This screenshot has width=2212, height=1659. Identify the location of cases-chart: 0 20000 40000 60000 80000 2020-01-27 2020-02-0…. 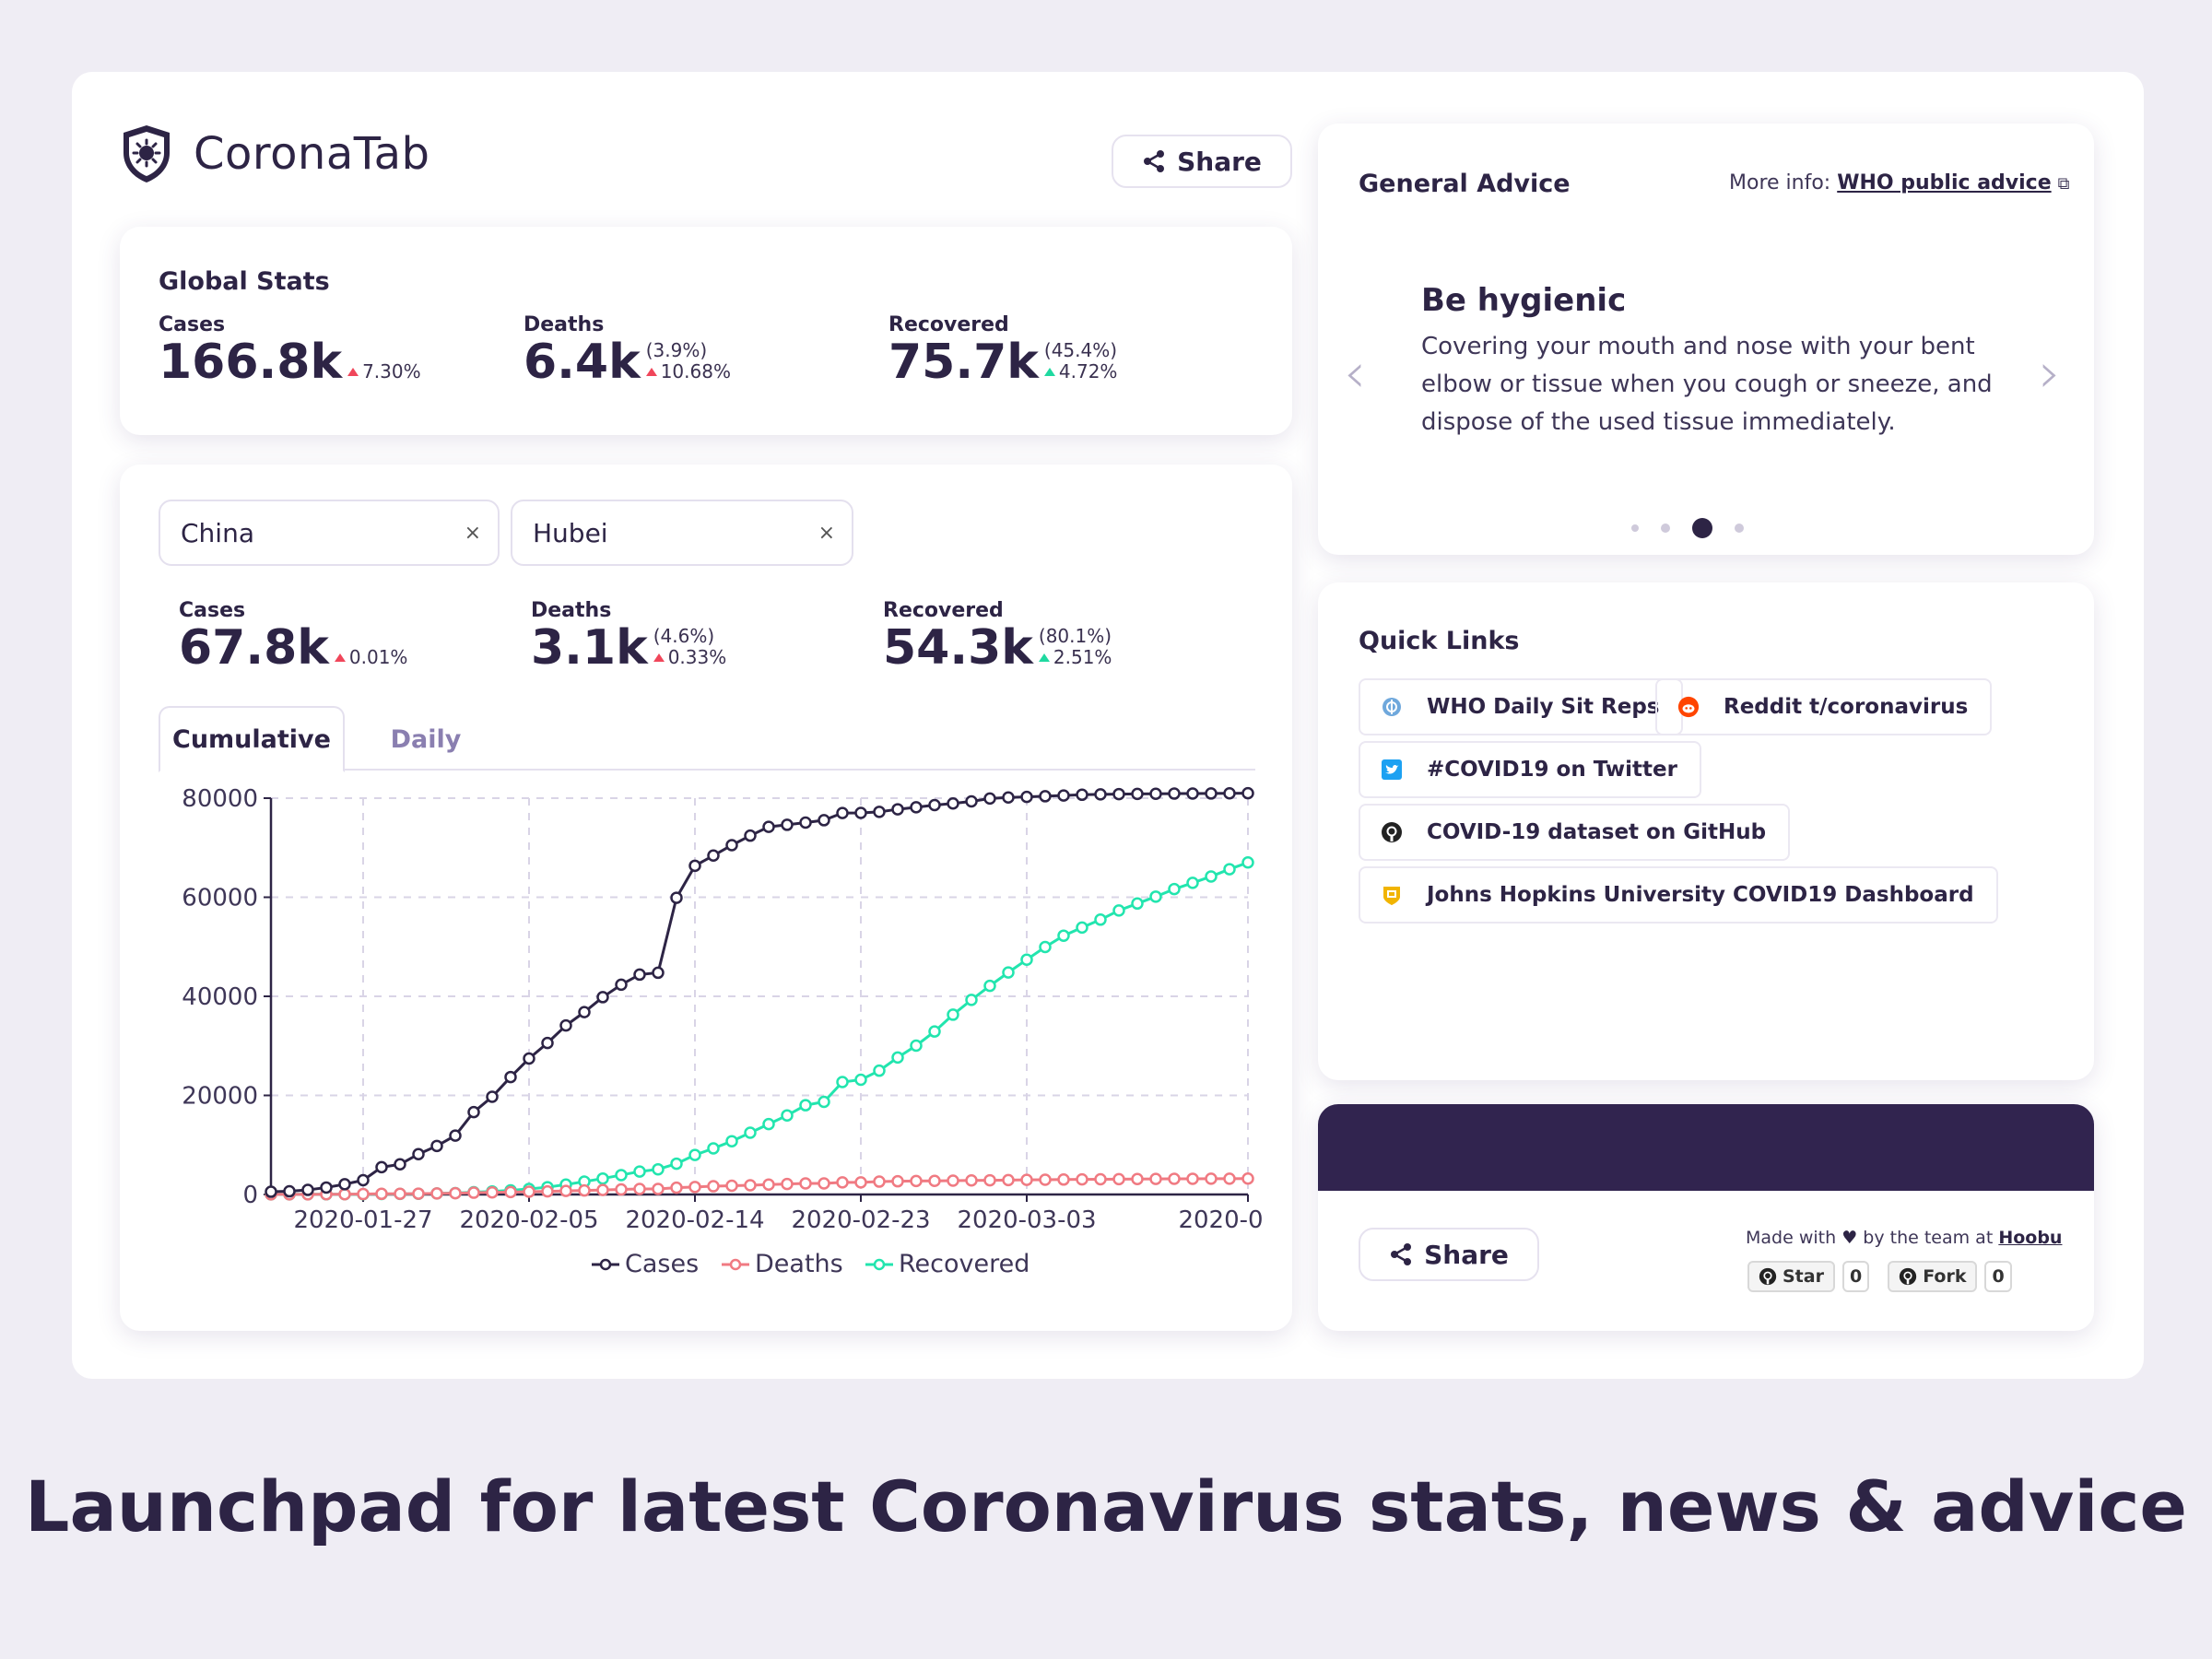
(723, 1031).